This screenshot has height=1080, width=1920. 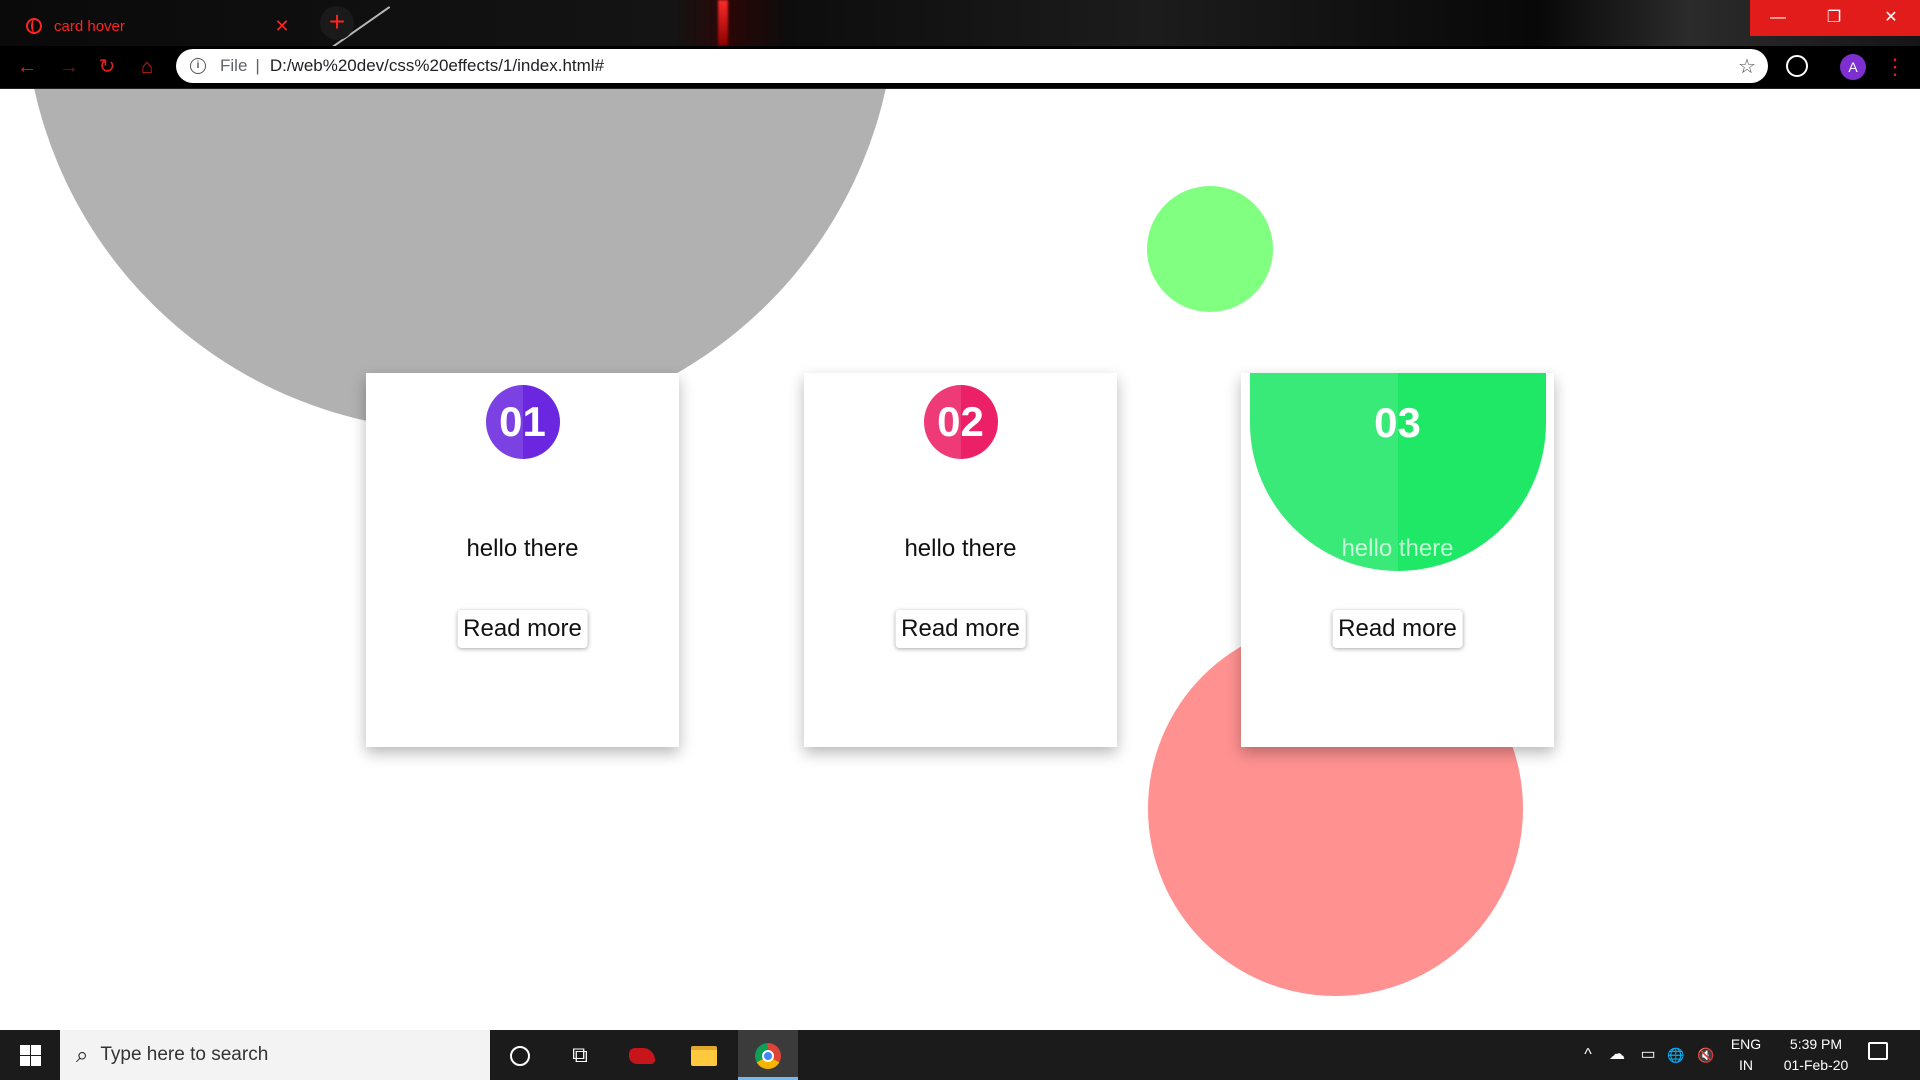 I want to click on app-icon, so click(x=642, y=1056).